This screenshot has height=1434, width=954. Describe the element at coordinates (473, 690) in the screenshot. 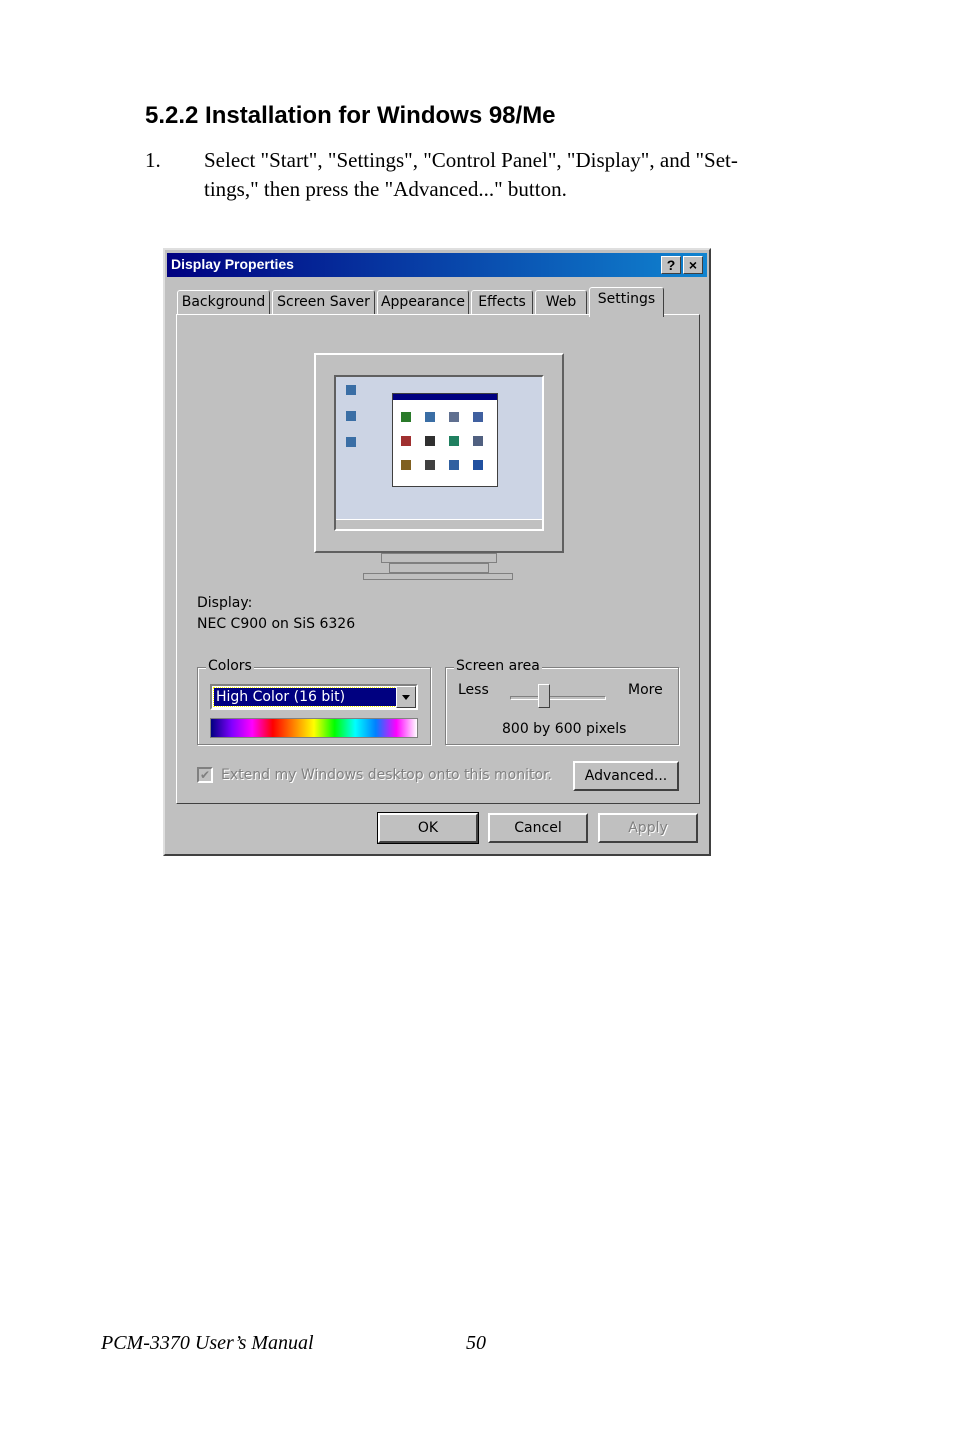

I see `less-label: Less` at that location.